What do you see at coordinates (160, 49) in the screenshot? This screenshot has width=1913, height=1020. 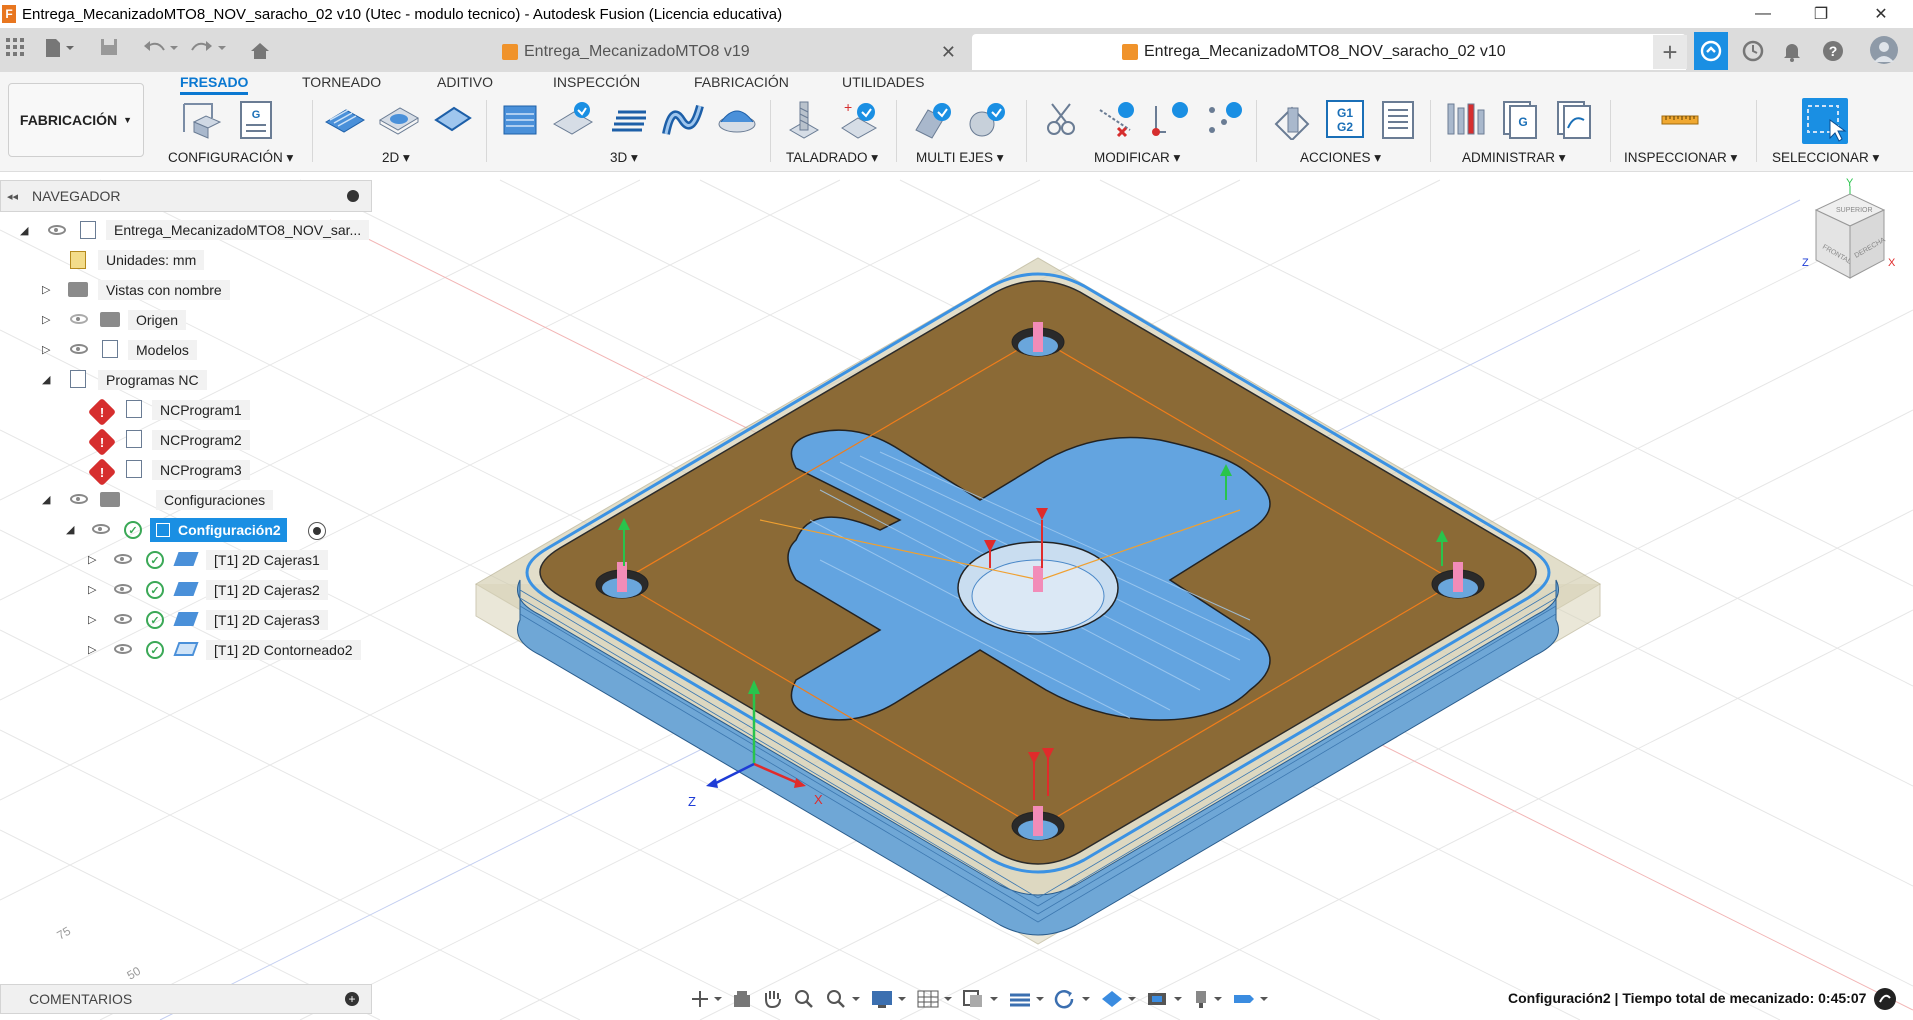 I see `undo-icon` at bounding box center [160, 49].